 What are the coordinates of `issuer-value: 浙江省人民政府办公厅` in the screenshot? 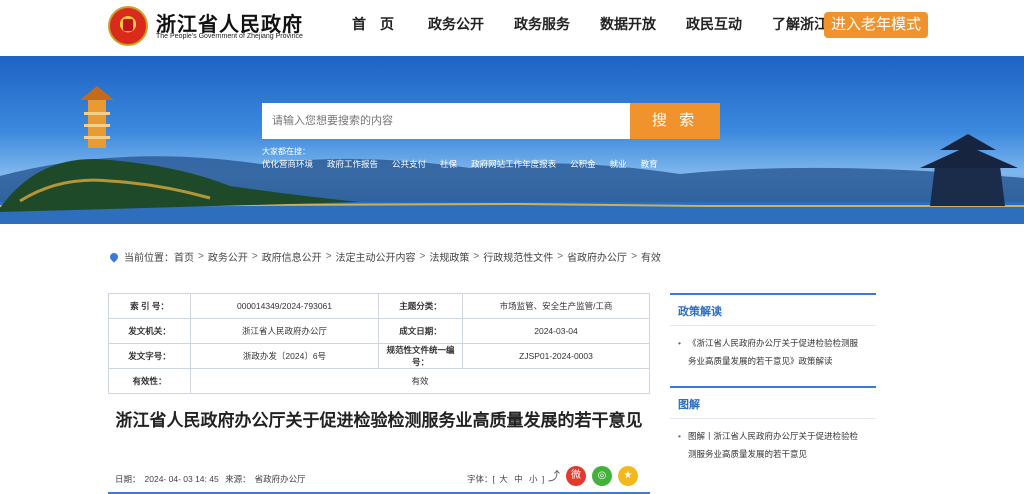 It's located at (284, 331).